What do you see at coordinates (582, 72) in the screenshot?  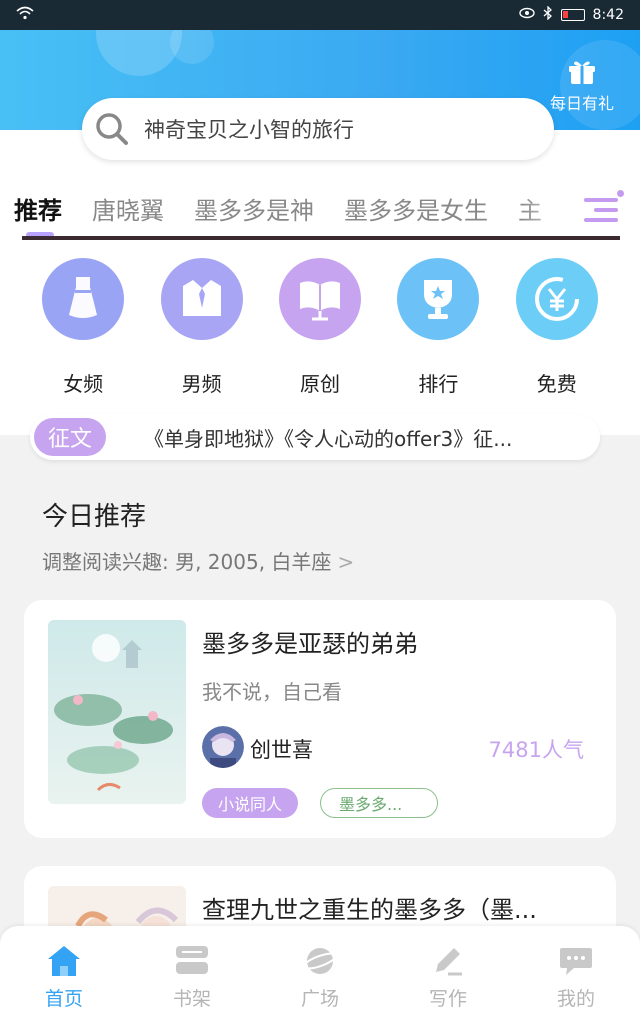 I see `gift-icon` at bounding box center [582, 72].